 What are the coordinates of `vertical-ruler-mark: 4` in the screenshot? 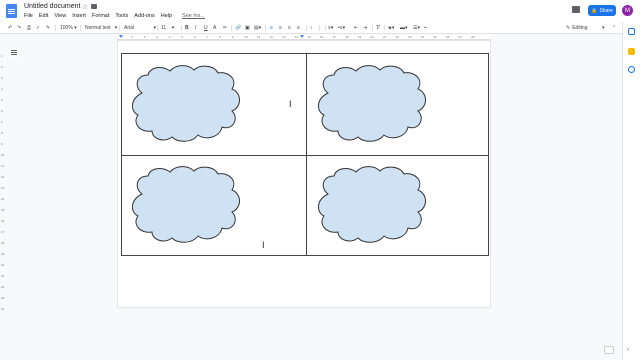 It's located at (2, 89).